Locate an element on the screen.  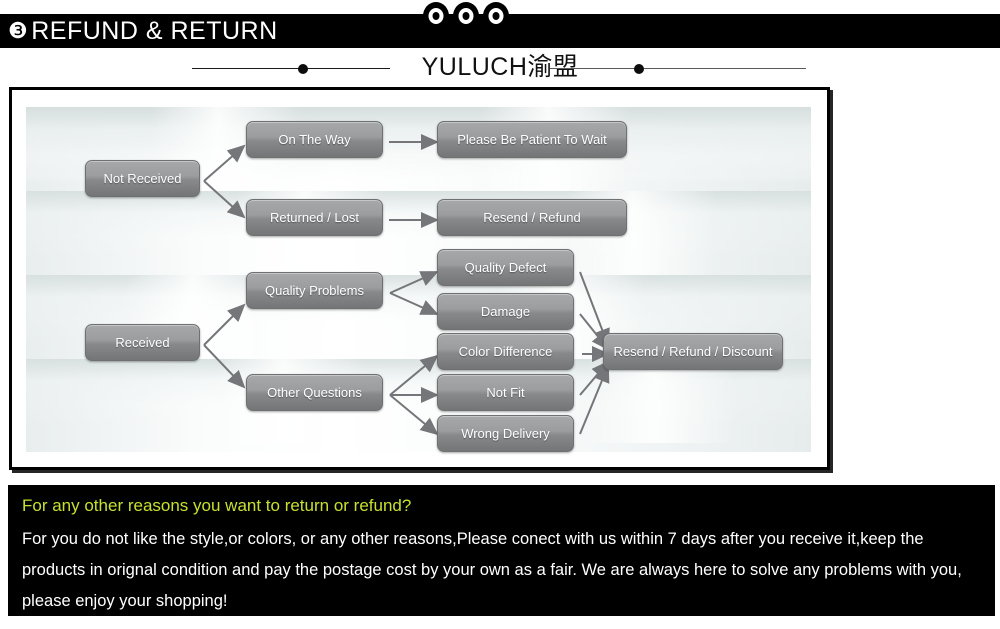
flow-node-label: Returned / Lost is located at coordinates (314, 217).